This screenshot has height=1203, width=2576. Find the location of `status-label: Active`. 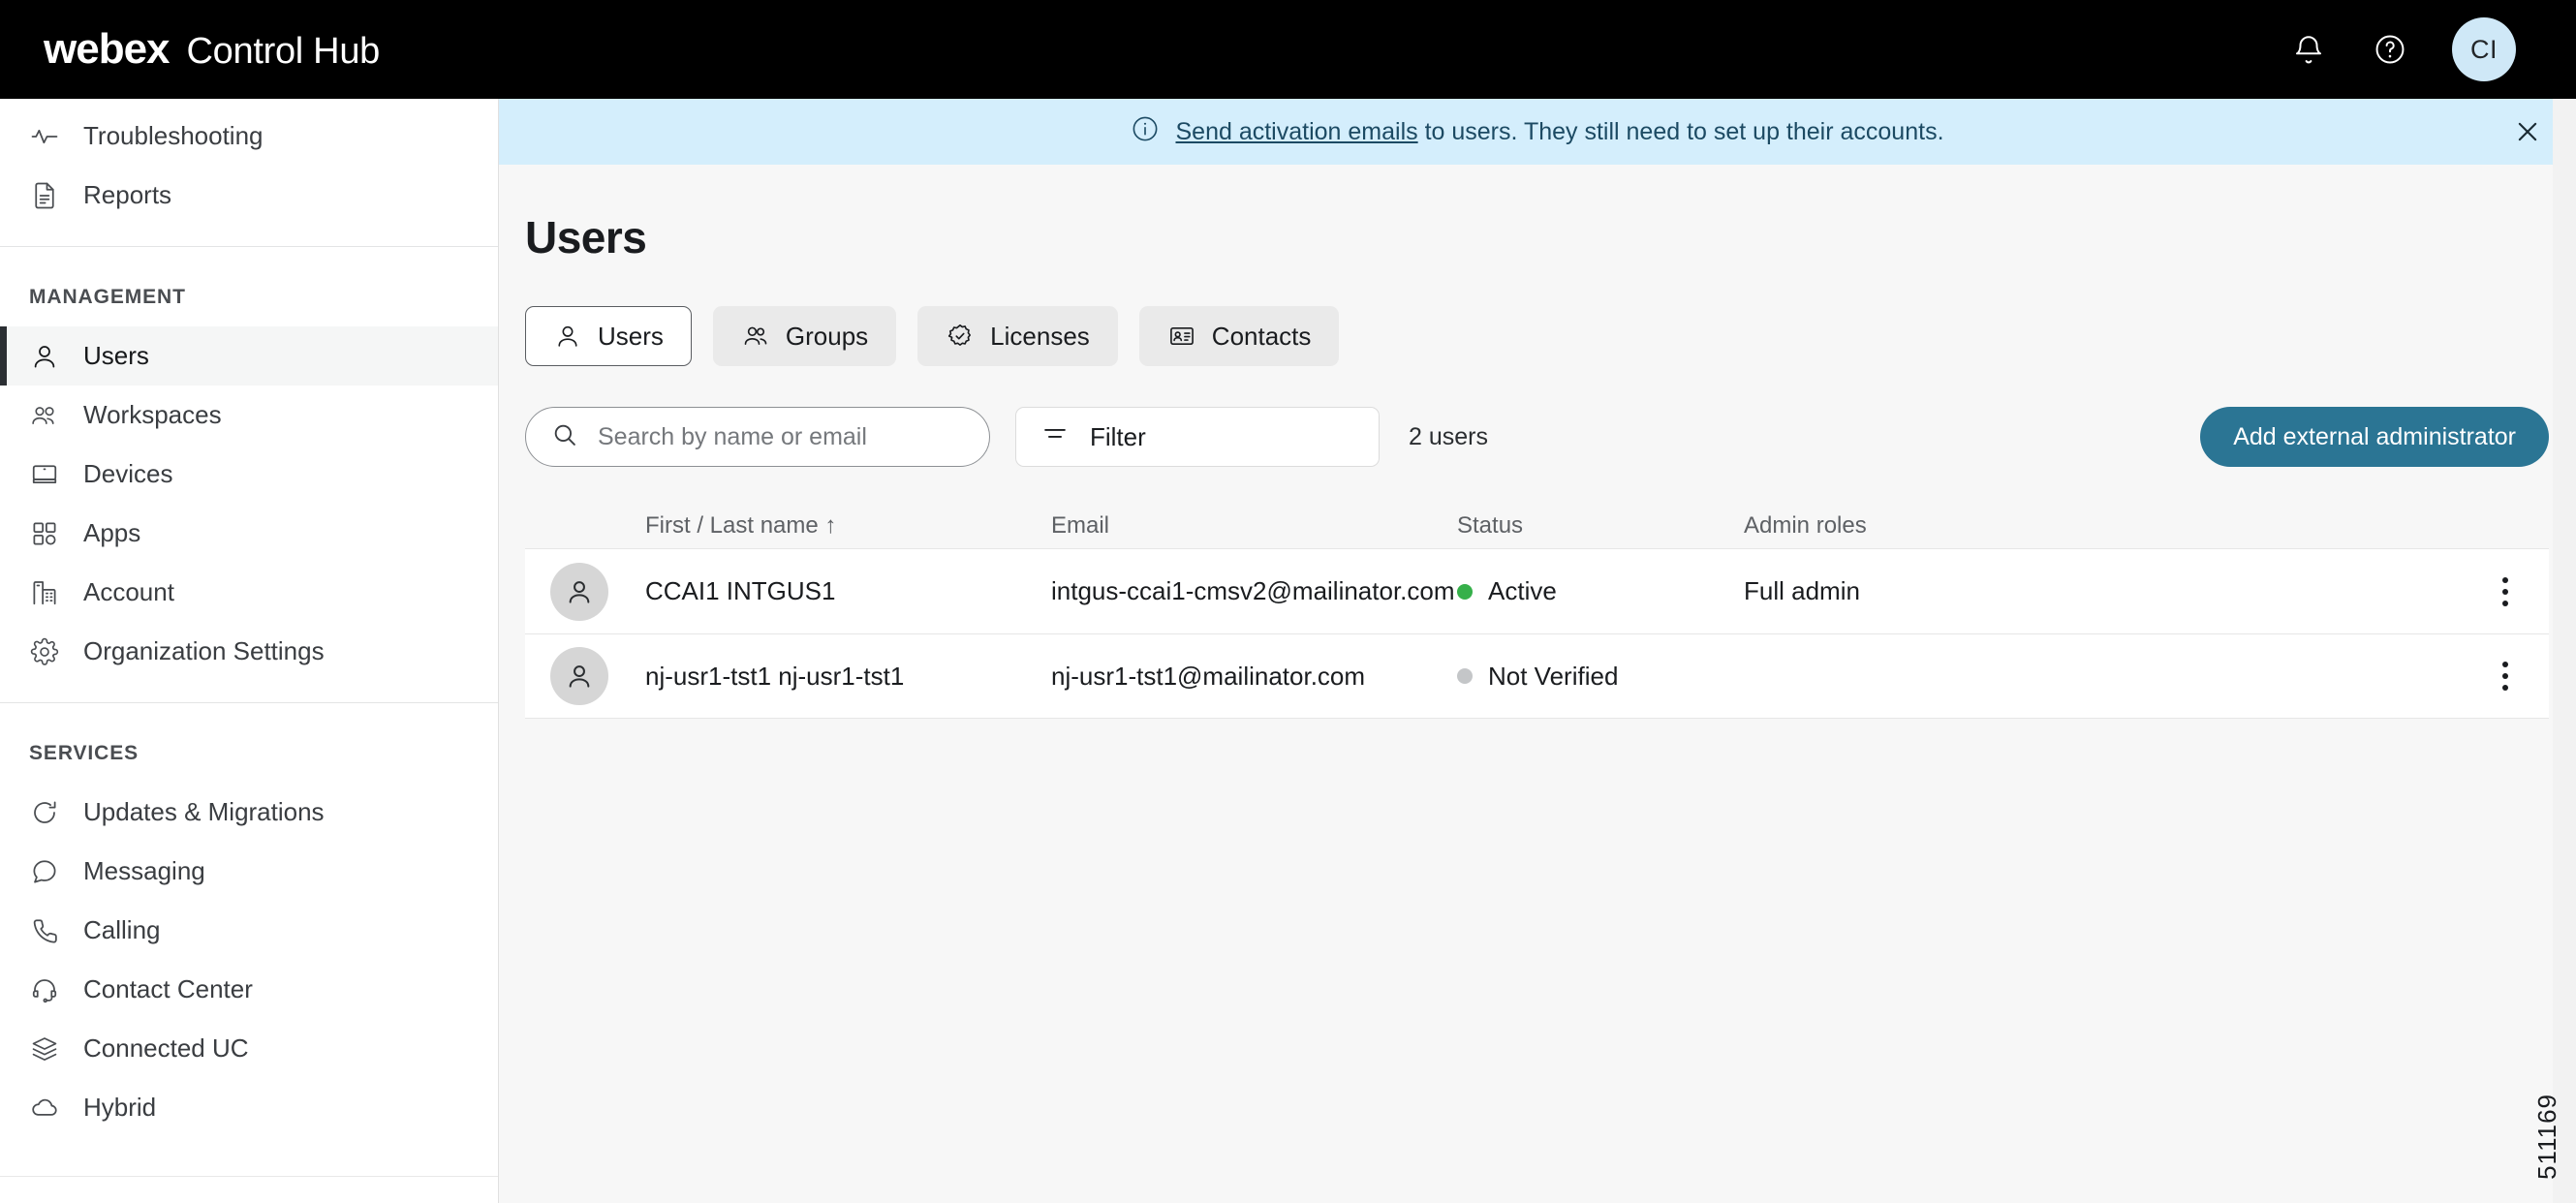

status-label: Active is located at coordinates (1522, 590).